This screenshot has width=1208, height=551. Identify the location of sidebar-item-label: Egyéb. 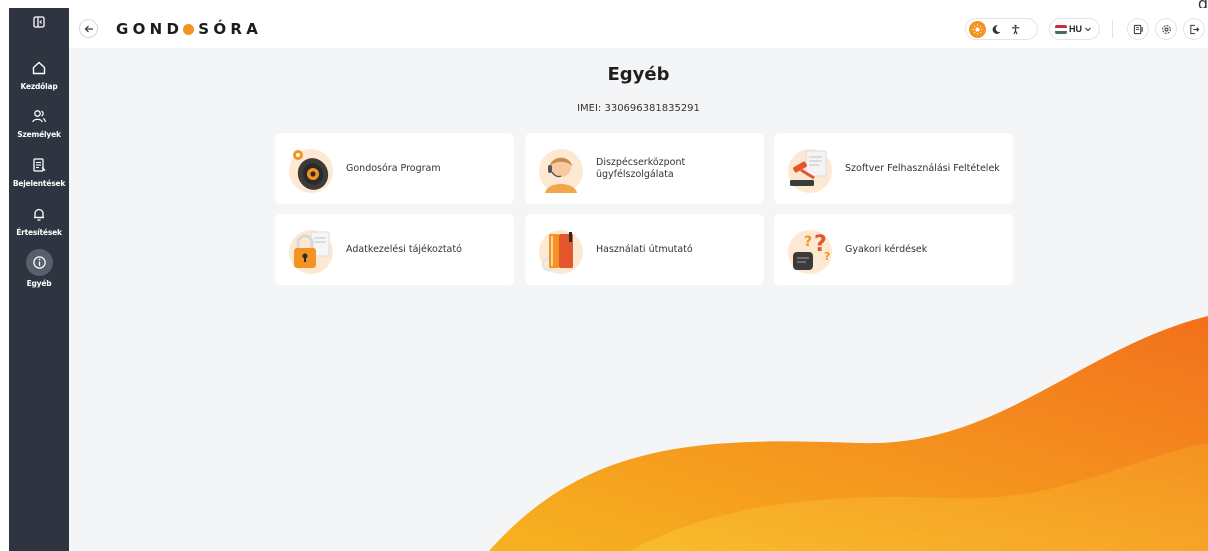
(39, 283).